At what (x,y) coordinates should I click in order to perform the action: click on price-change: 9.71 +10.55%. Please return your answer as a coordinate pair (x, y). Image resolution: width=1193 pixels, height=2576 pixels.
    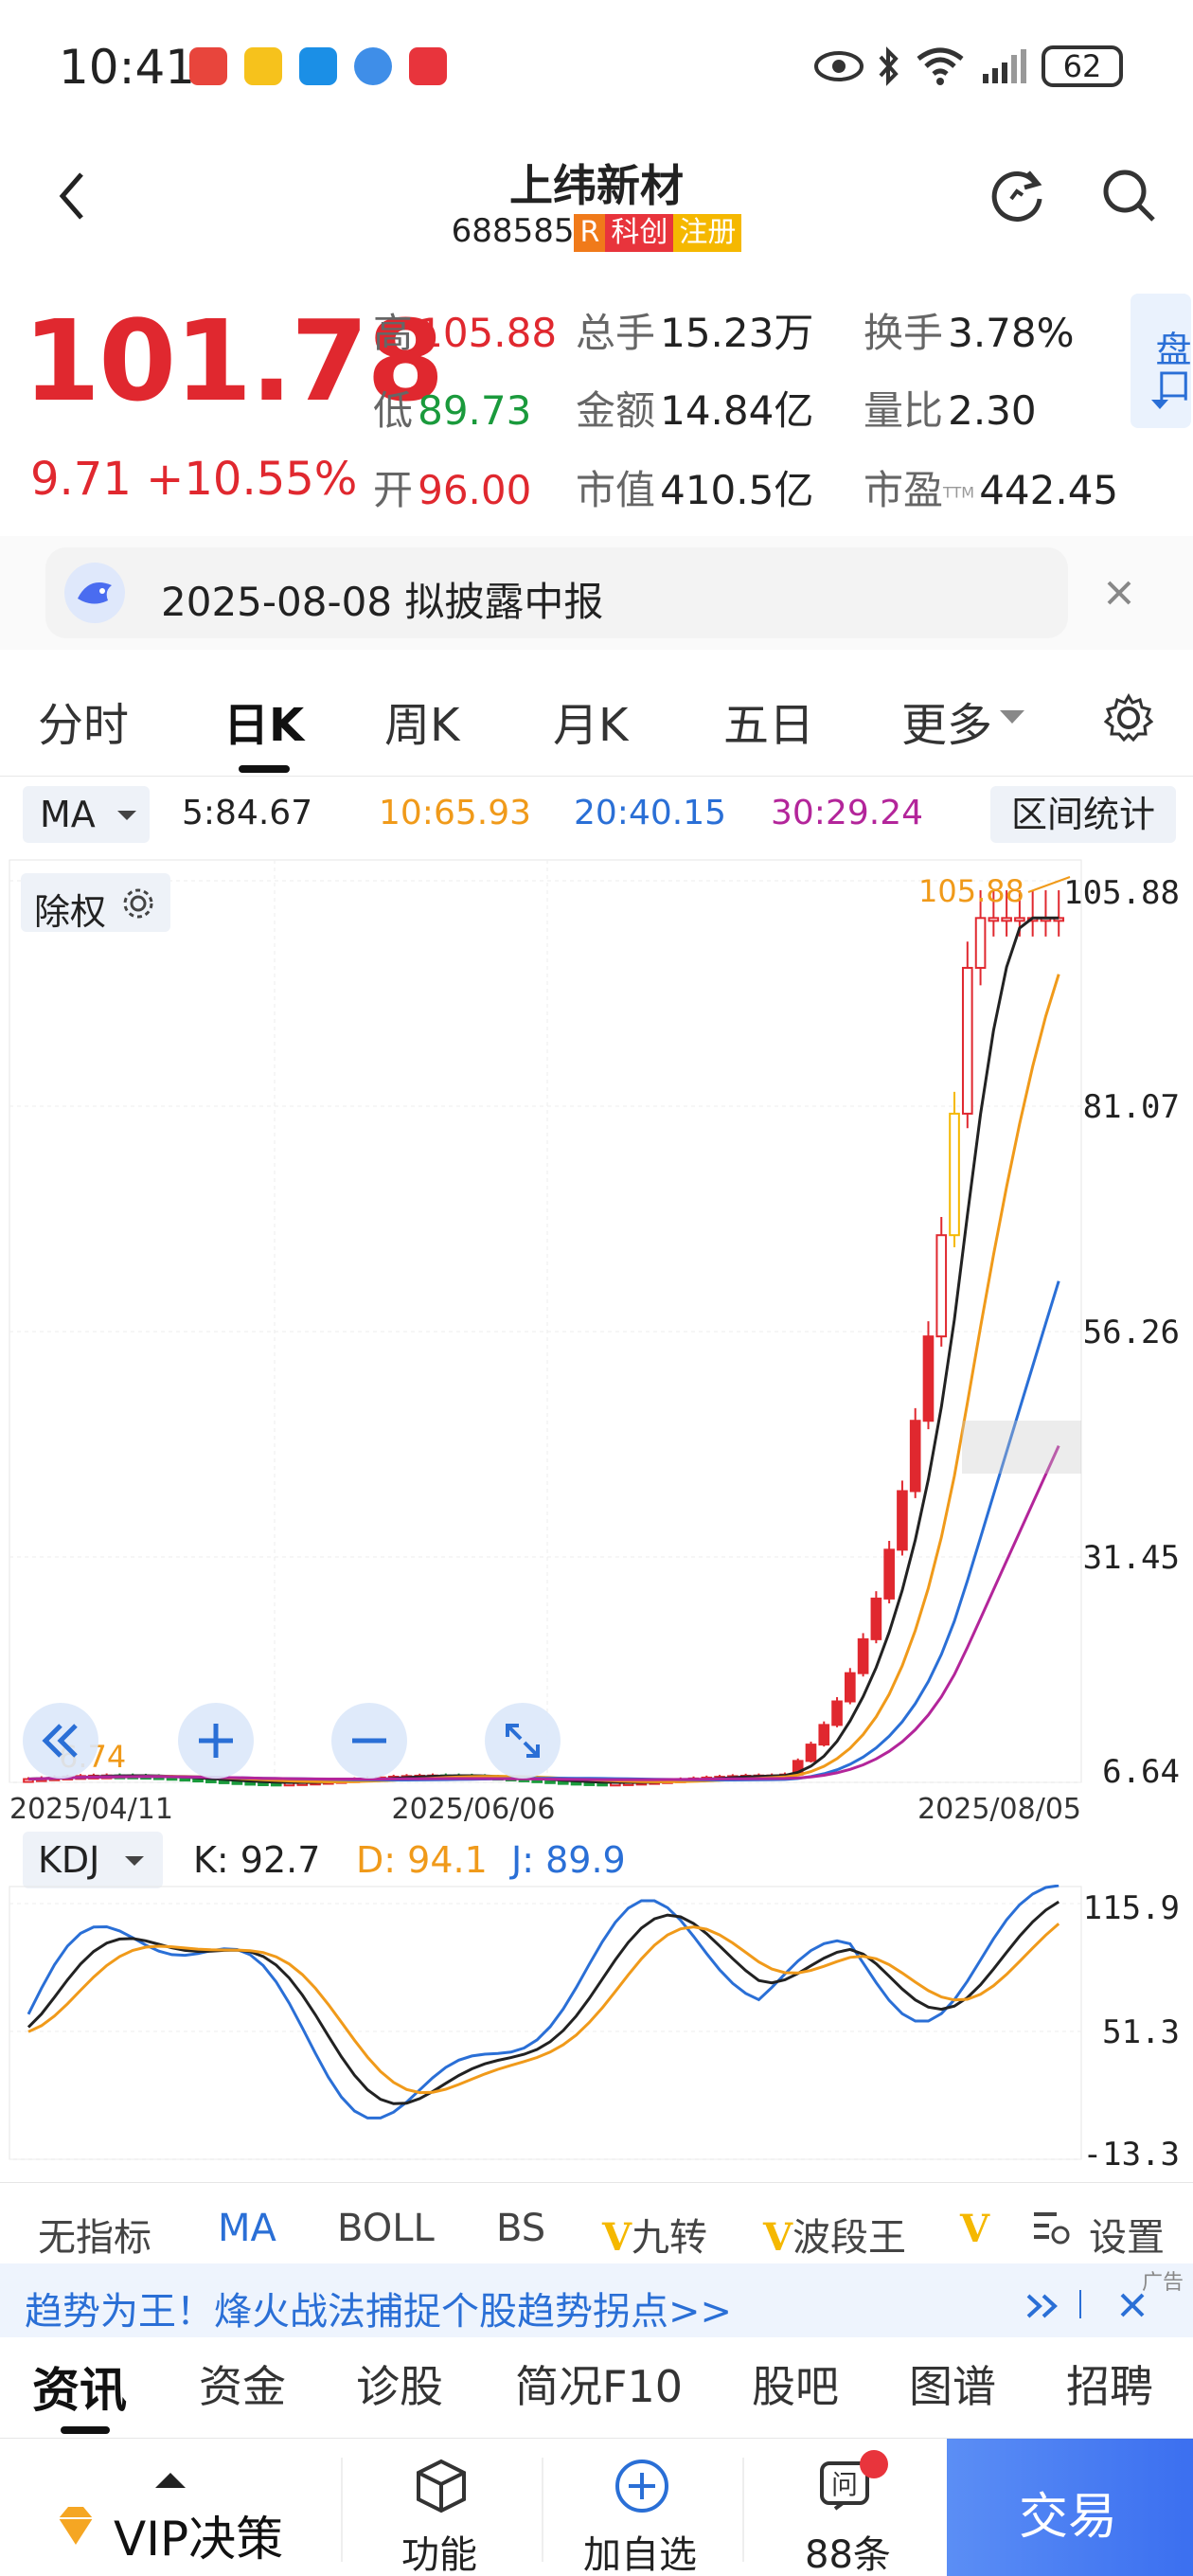
    Looking at the image, I should click on (193, 479).